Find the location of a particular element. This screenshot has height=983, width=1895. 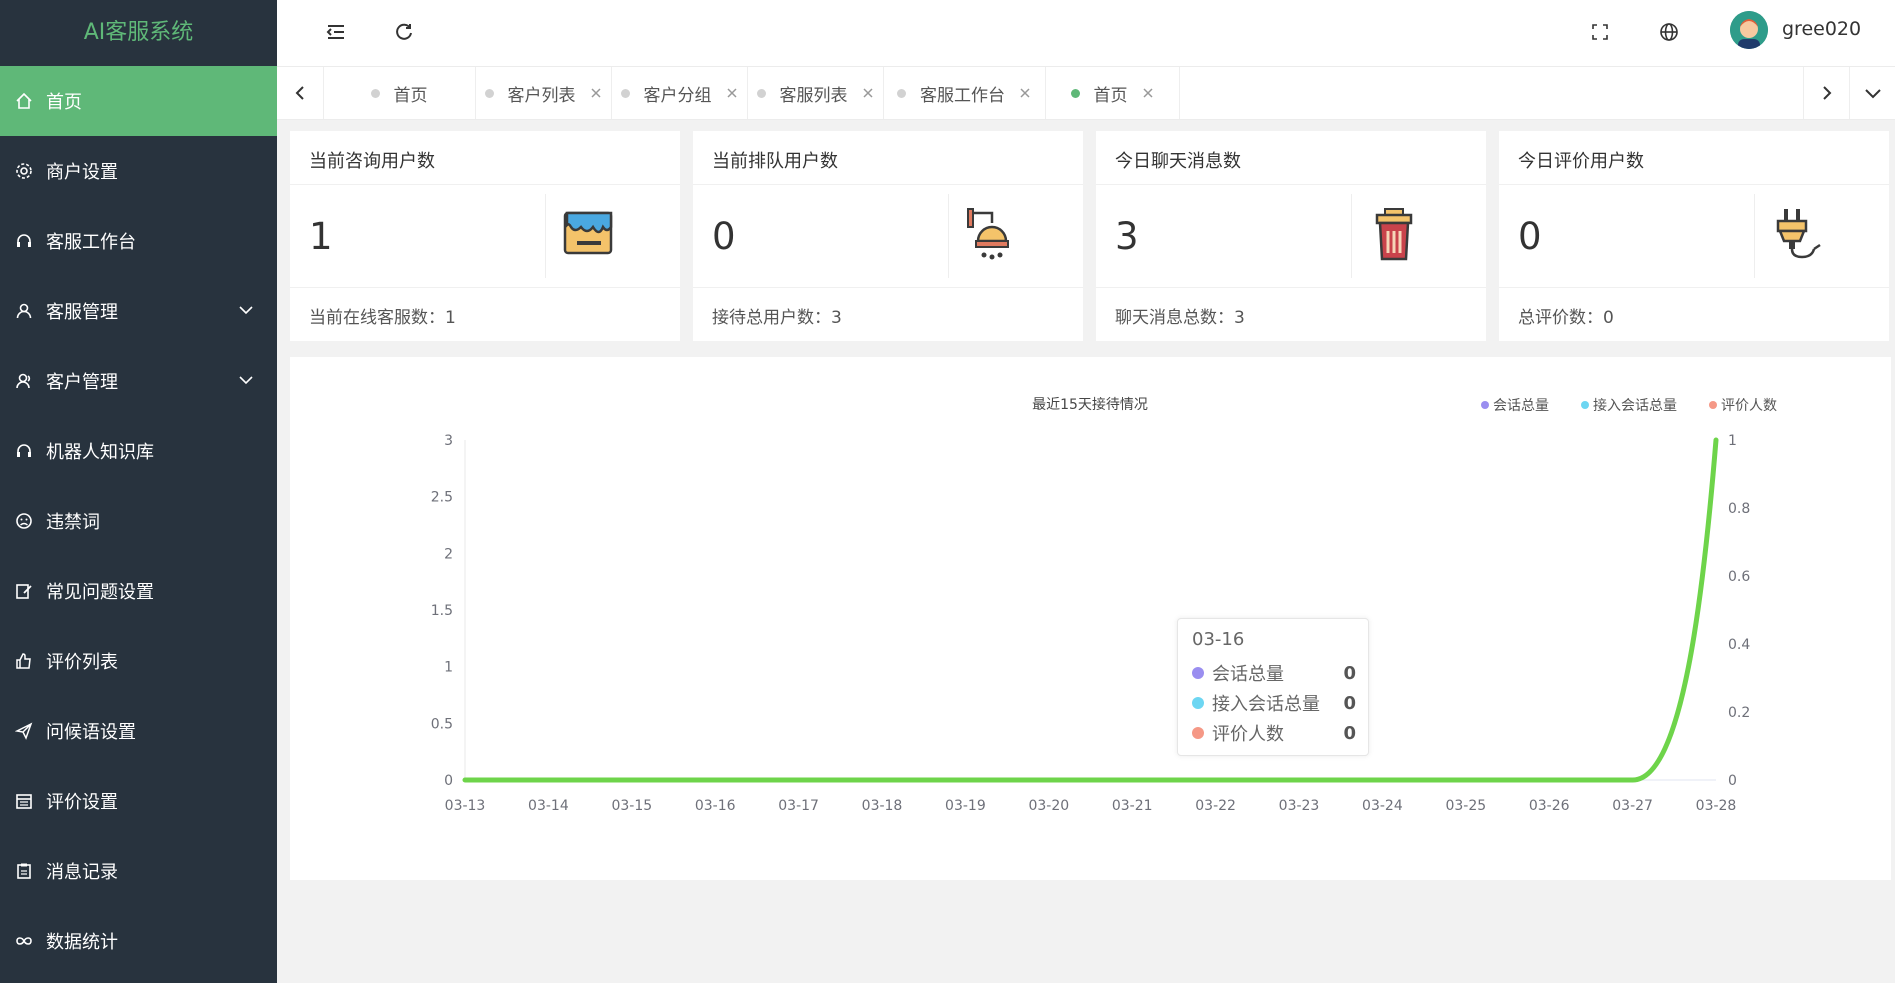

clipboard-icon is located at coordinates (24, 871).